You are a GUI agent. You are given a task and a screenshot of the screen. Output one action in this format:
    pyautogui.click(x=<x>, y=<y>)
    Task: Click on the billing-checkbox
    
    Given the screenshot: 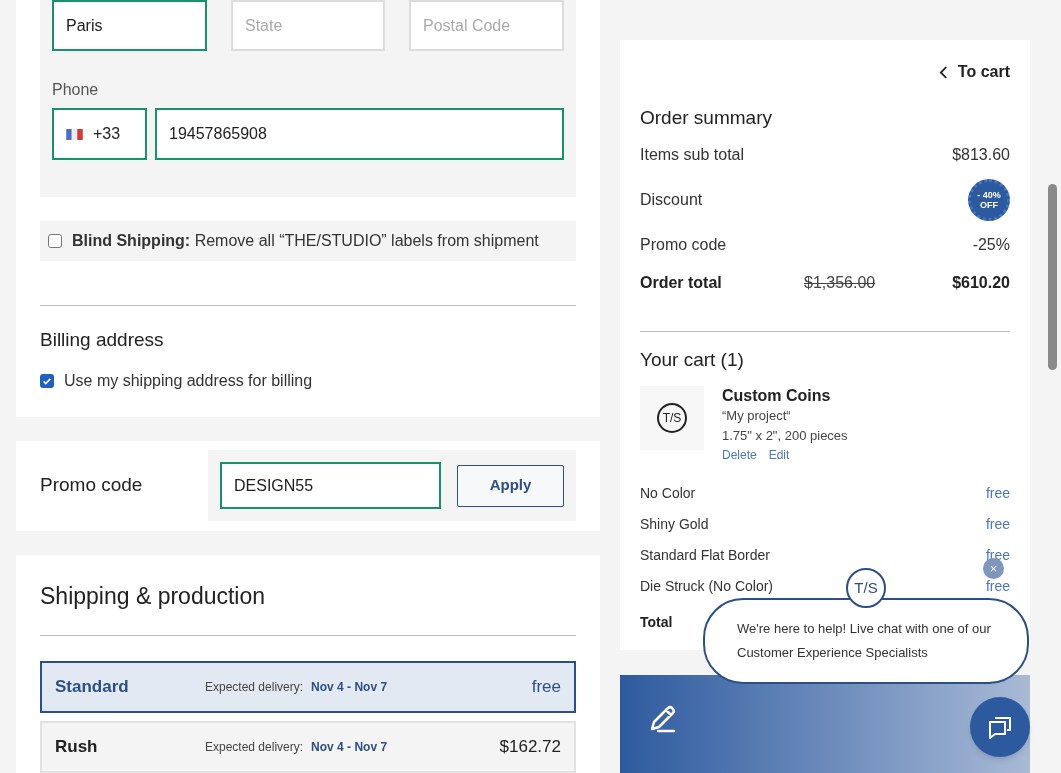 What is the action you would take?
    pyautogui.click(x=47, y=380)
    